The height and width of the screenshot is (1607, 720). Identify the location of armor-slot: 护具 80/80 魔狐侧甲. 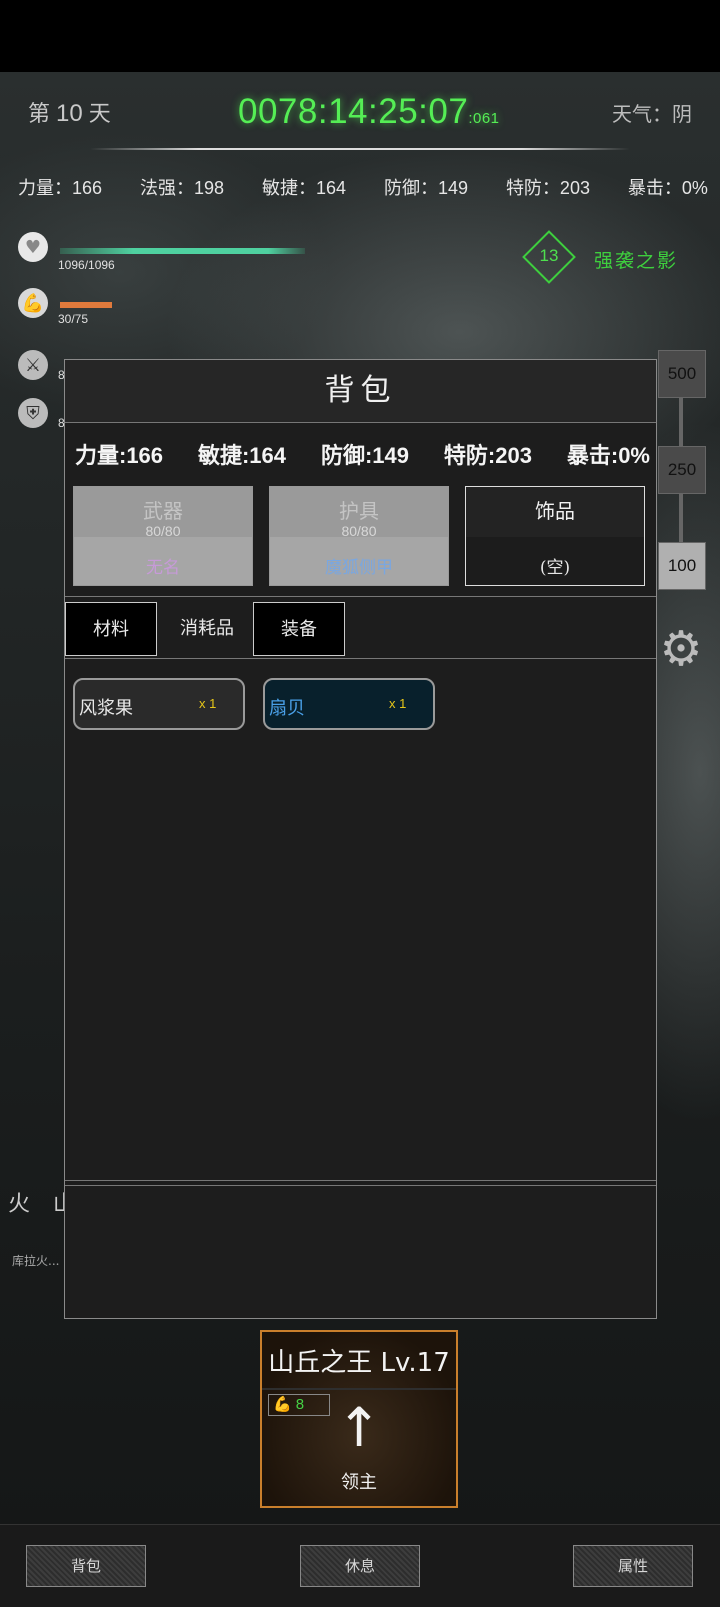
(359, 536).